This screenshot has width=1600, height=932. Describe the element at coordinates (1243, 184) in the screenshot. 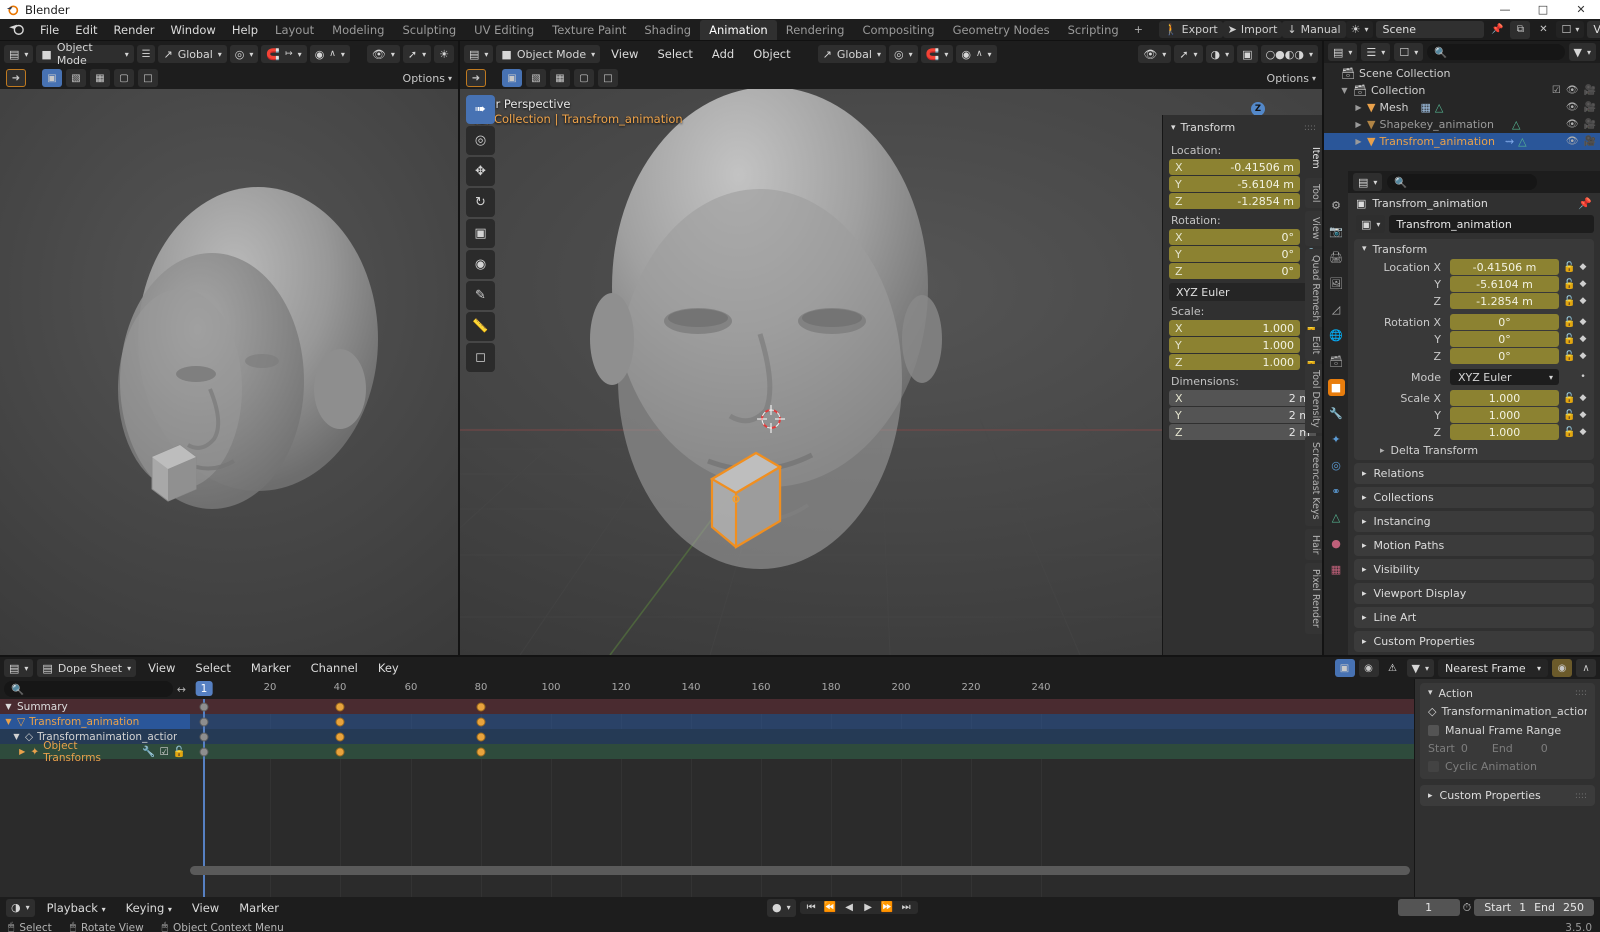

I see `location-y-row: Y-5.6104 m🔓` at that location.